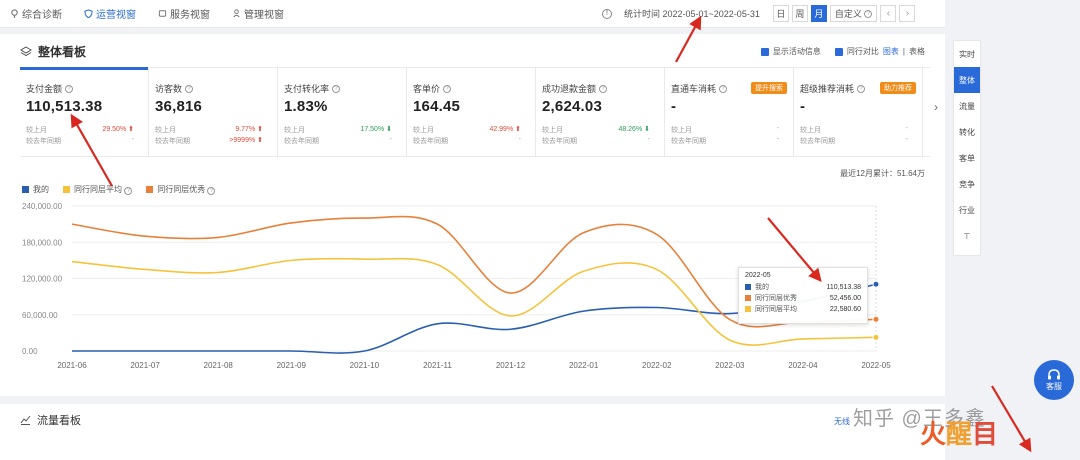 This screenshot has height=460, width=1080. Describe the element at coordinates (216, 88) in the screenshot. I see `metric-label: 访客数?` at that location.